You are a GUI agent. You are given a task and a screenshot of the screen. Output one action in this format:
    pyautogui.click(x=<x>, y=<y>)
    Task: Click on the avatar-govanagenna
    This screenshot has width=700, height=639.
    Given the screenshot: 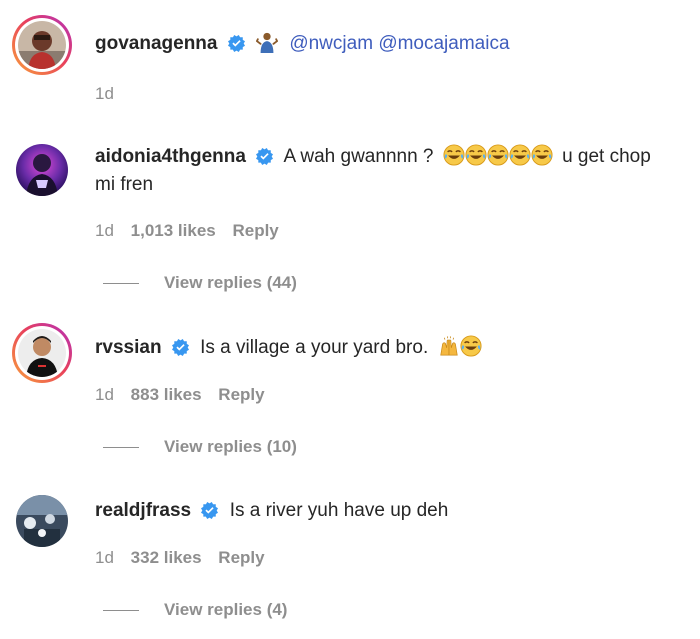 What is the action you would take?
    pyautogui.click(x=42, y=45)
    